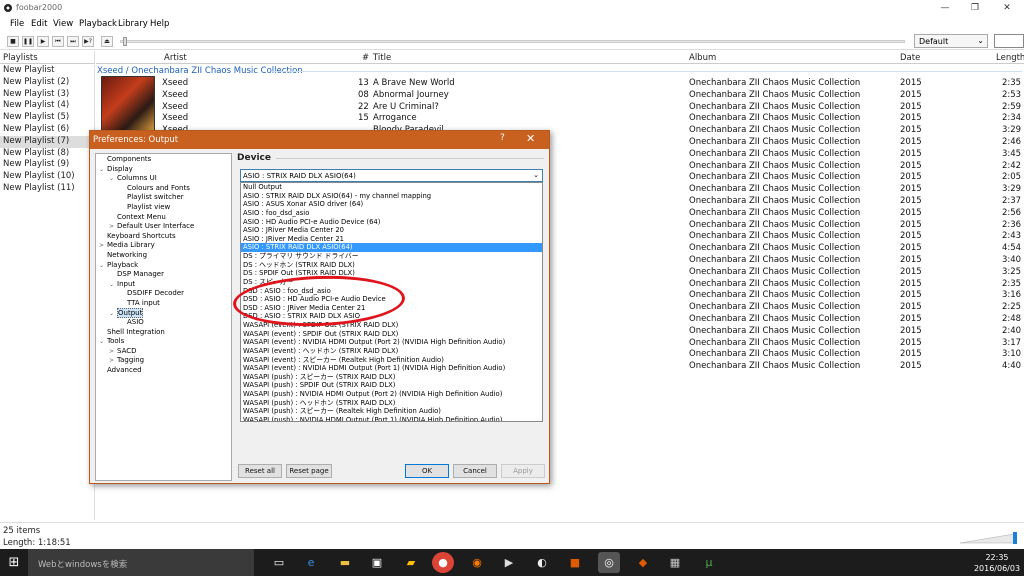 The height and width of the screenshot is (576, 1024). I want to click on tree-node: ⌄ Display, so click(163, 170).